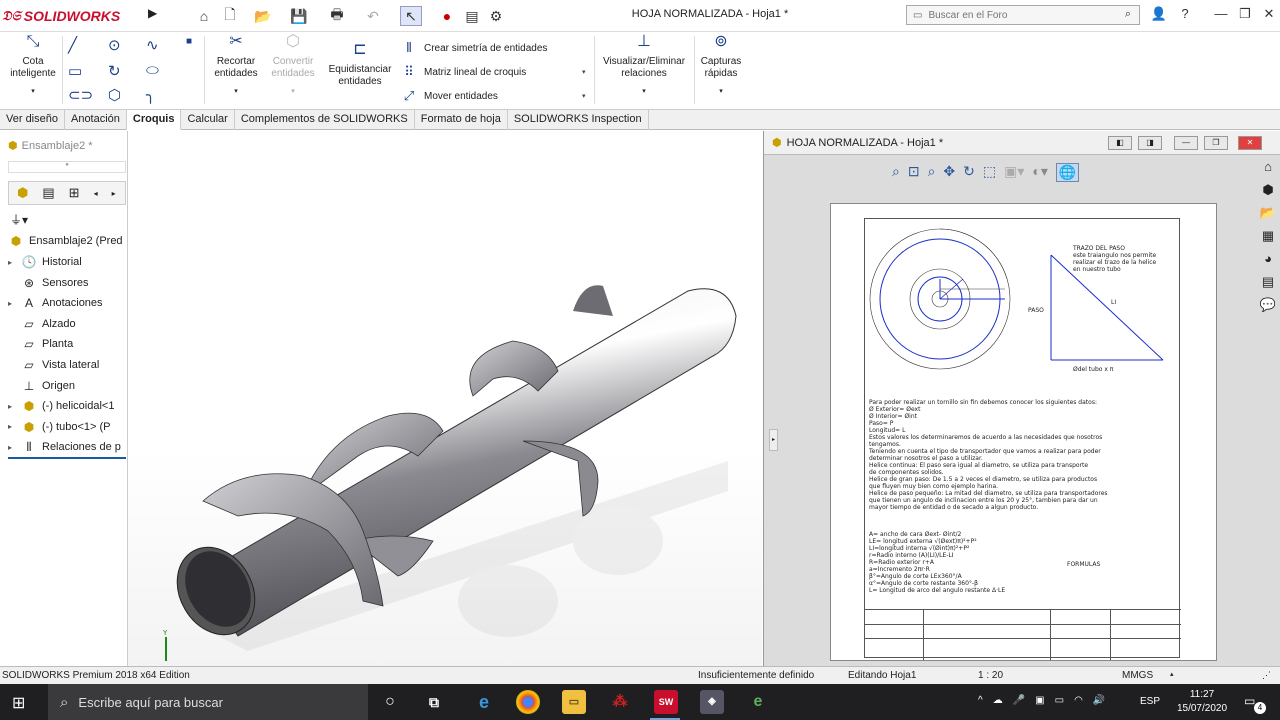 The width and height of the screenshot is (1280, 720). I want to click on solidworks-2018-icon: SW, so click(666, 702).